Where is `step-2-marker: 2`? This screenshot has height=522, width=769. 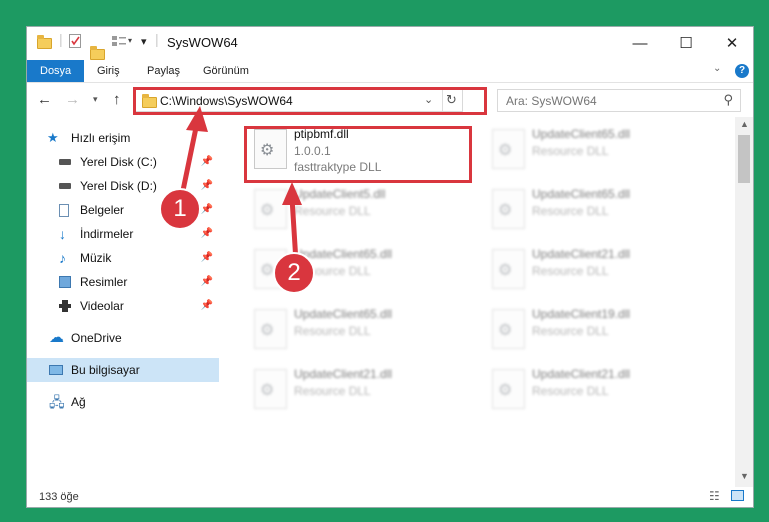
step-2-marker: 2 is located at coordinates (294, 273).